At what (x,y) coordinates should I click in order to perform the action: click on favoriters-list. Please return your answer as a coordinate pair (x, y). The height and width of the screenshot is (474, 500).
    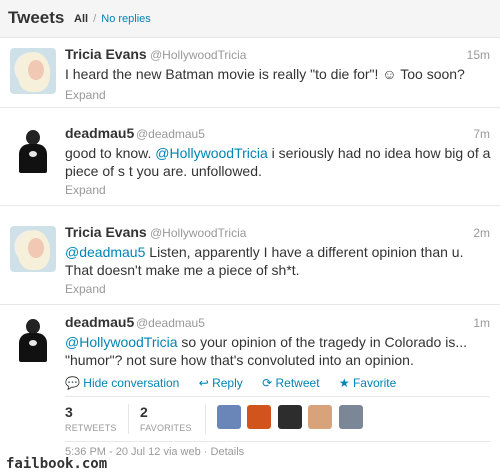
    Looking at the image, I should click on (291, 417).